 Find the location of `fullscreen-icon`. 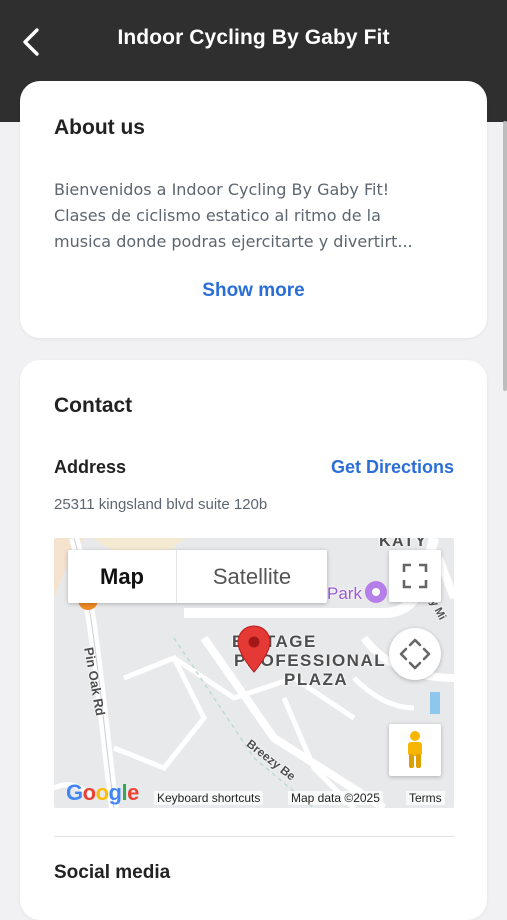

fullscreen-icon is located at coordinates (415, 576).